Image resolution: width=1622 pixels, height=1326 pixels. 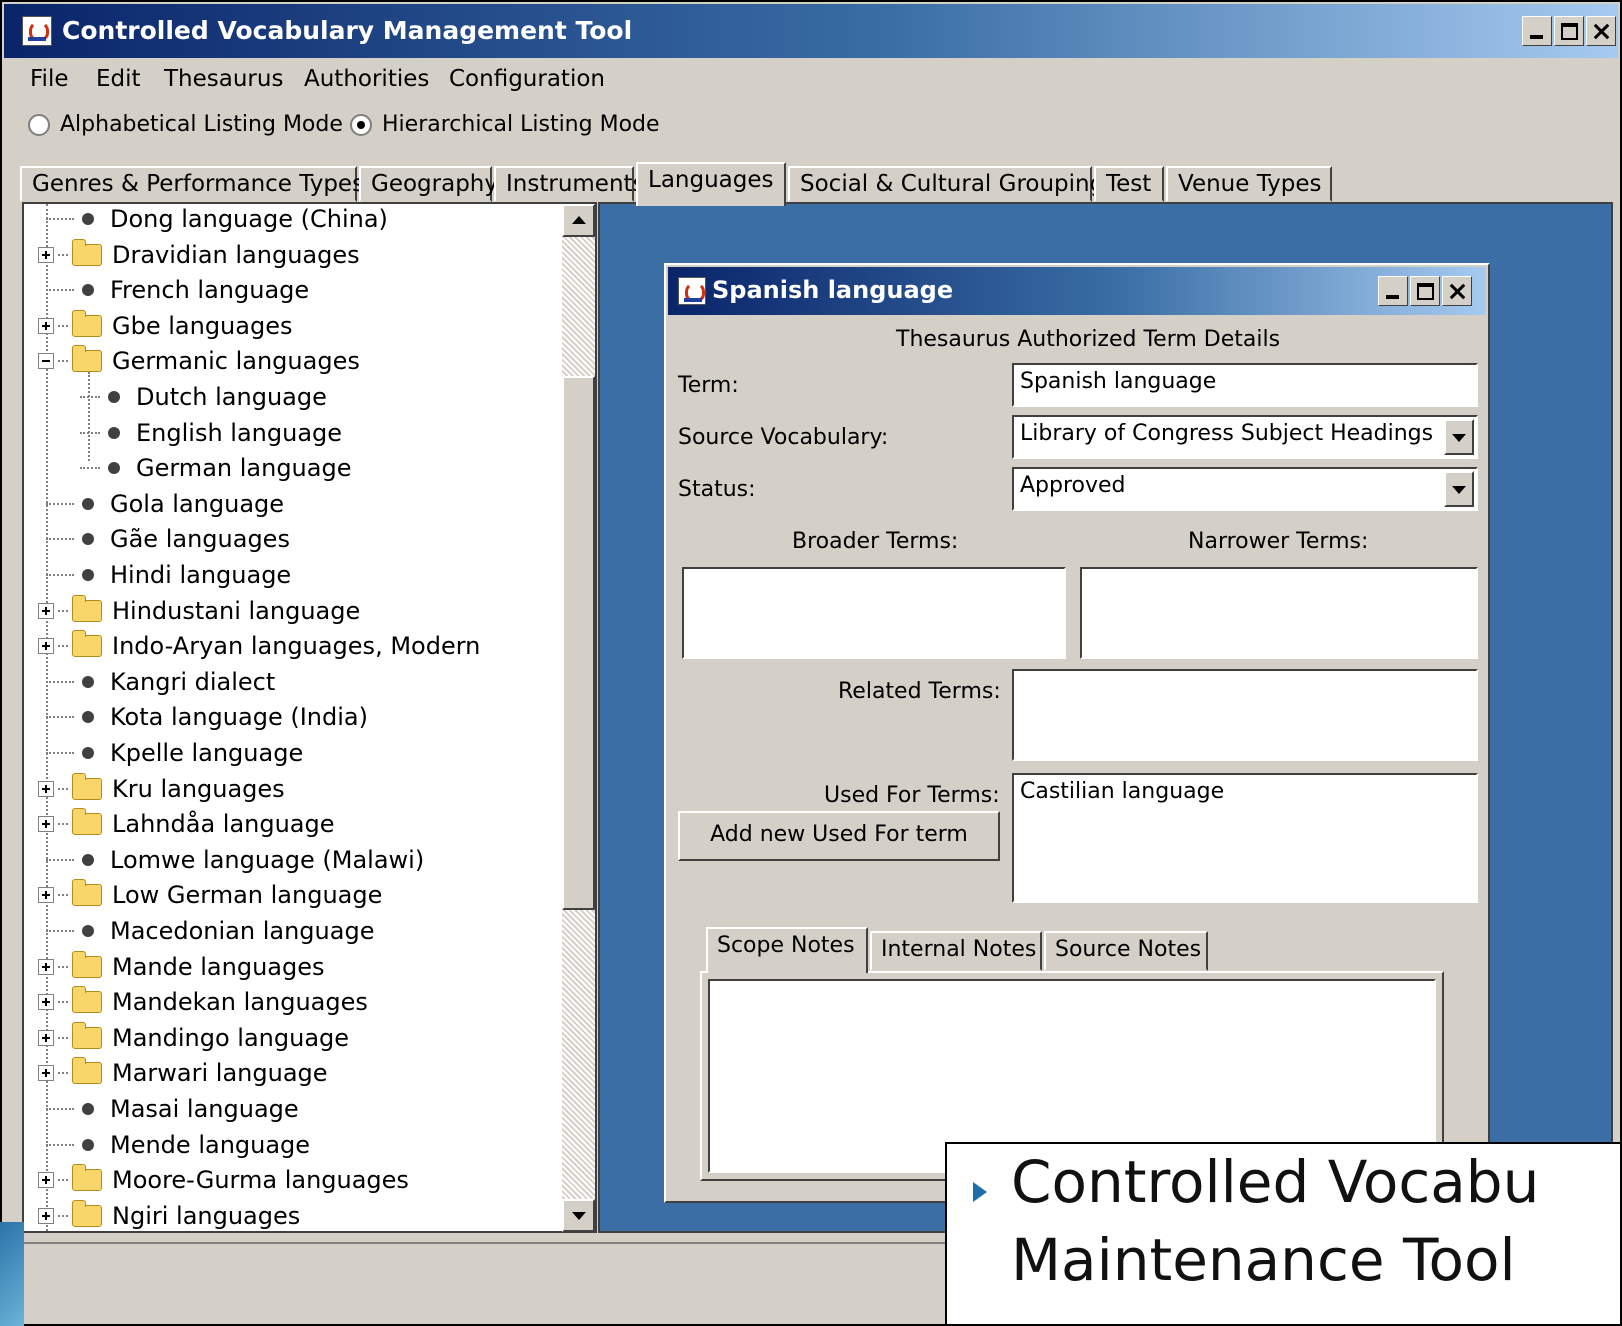 What do you see at coordinates (296, 646) in the screenshot?
I see `tree-item-label: Indo-Aryan languages, Modern` at bounding box center [296, 646].